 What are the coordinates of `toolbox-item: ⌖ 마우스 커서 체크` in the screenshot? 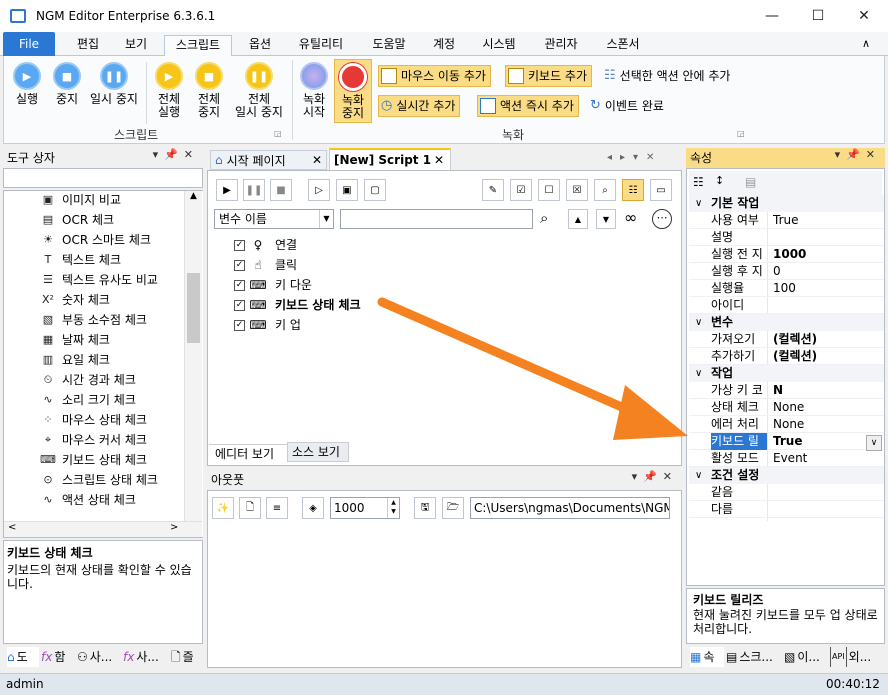 It's located at (93, 440).